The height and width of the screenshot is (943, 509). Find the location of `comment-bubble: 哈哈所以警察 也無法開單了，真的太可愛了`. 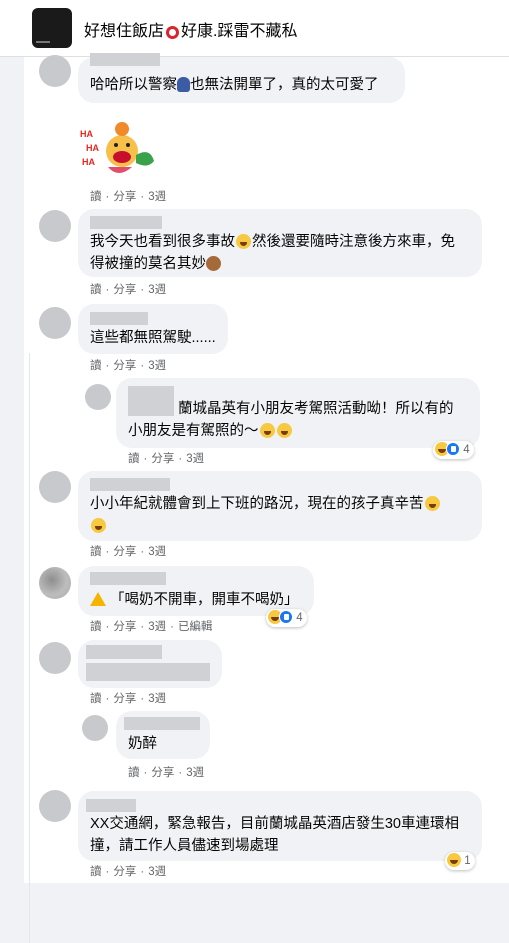

comment-bubble: 哈哈所以警察 也無法開單了，真的太可愛了 is located at coordinates (241, 78).